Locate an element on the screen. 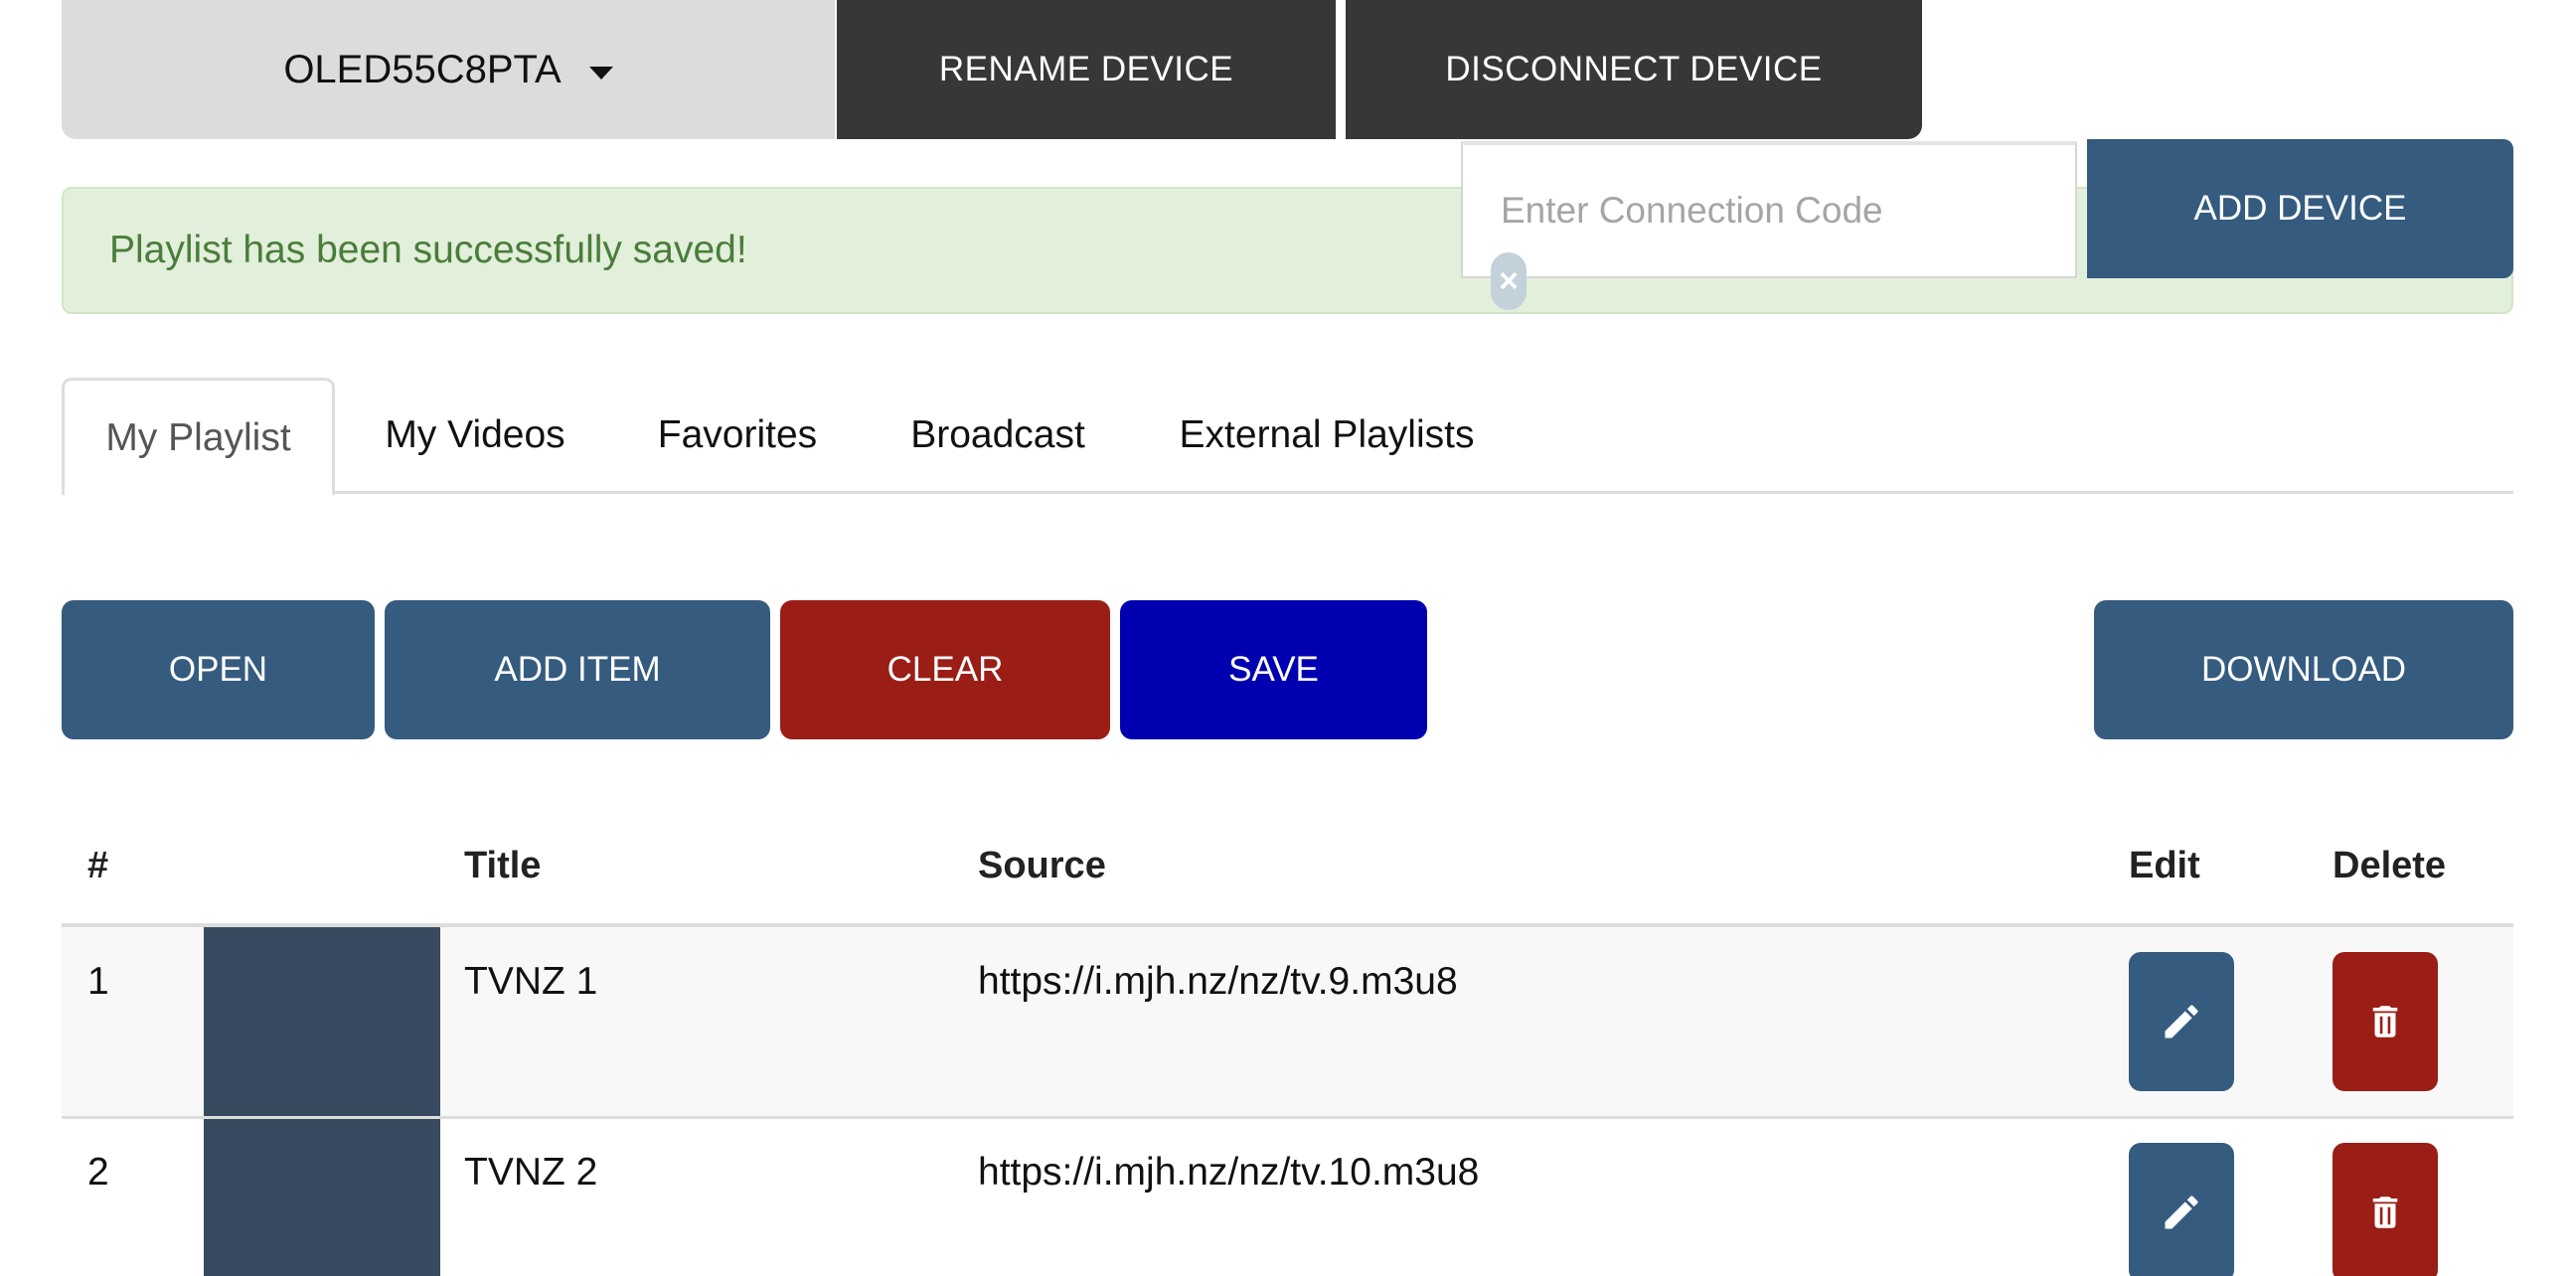 The width and height of the screenshot is (2576, 1276). alert-message: Playlist has been successfully saved! is located at coordinates (428, 250).